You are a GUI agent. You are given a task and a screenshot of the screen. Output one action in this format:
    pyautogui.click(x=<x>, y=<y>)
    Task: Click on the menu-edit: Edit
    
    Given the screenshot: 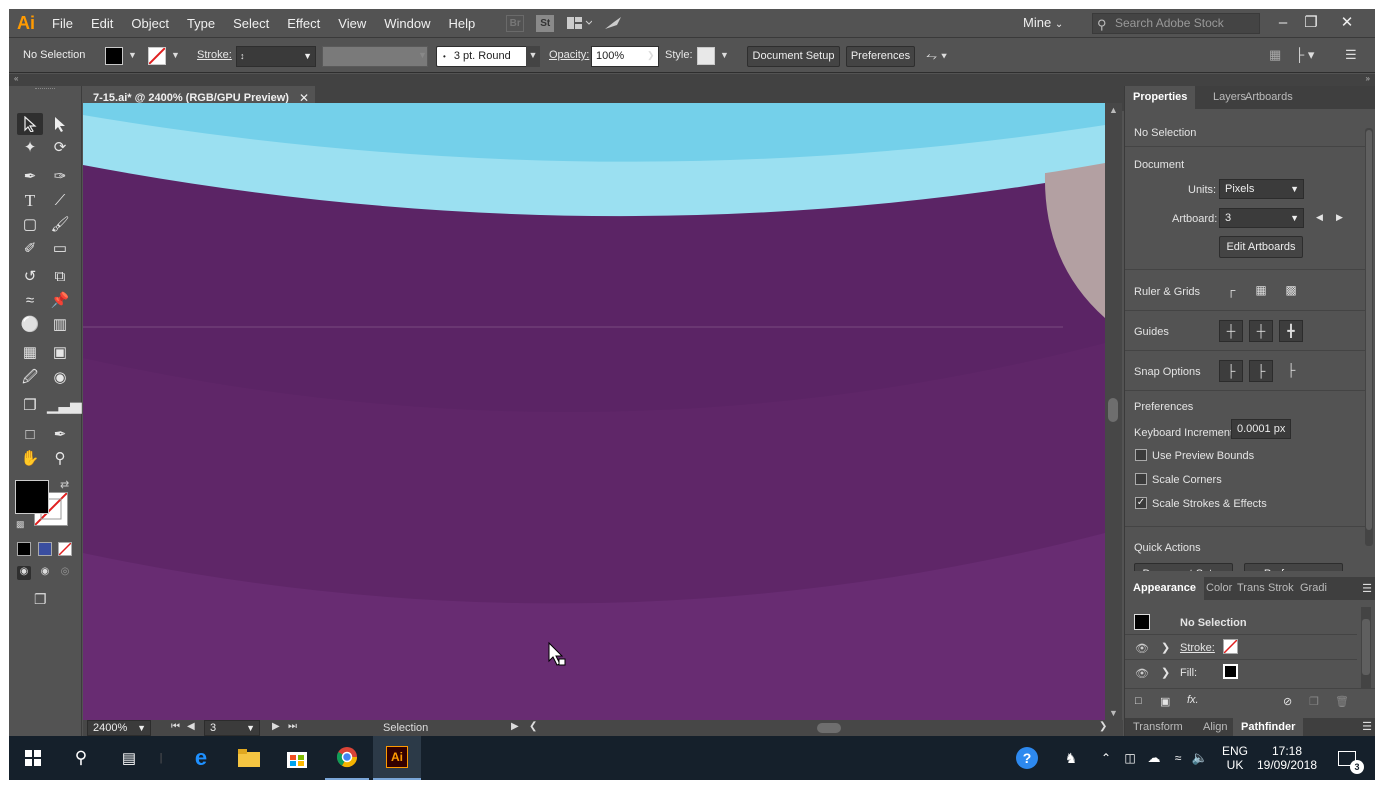 What is the action you would take?
    pyautogui.click(x=102, y=23)
    